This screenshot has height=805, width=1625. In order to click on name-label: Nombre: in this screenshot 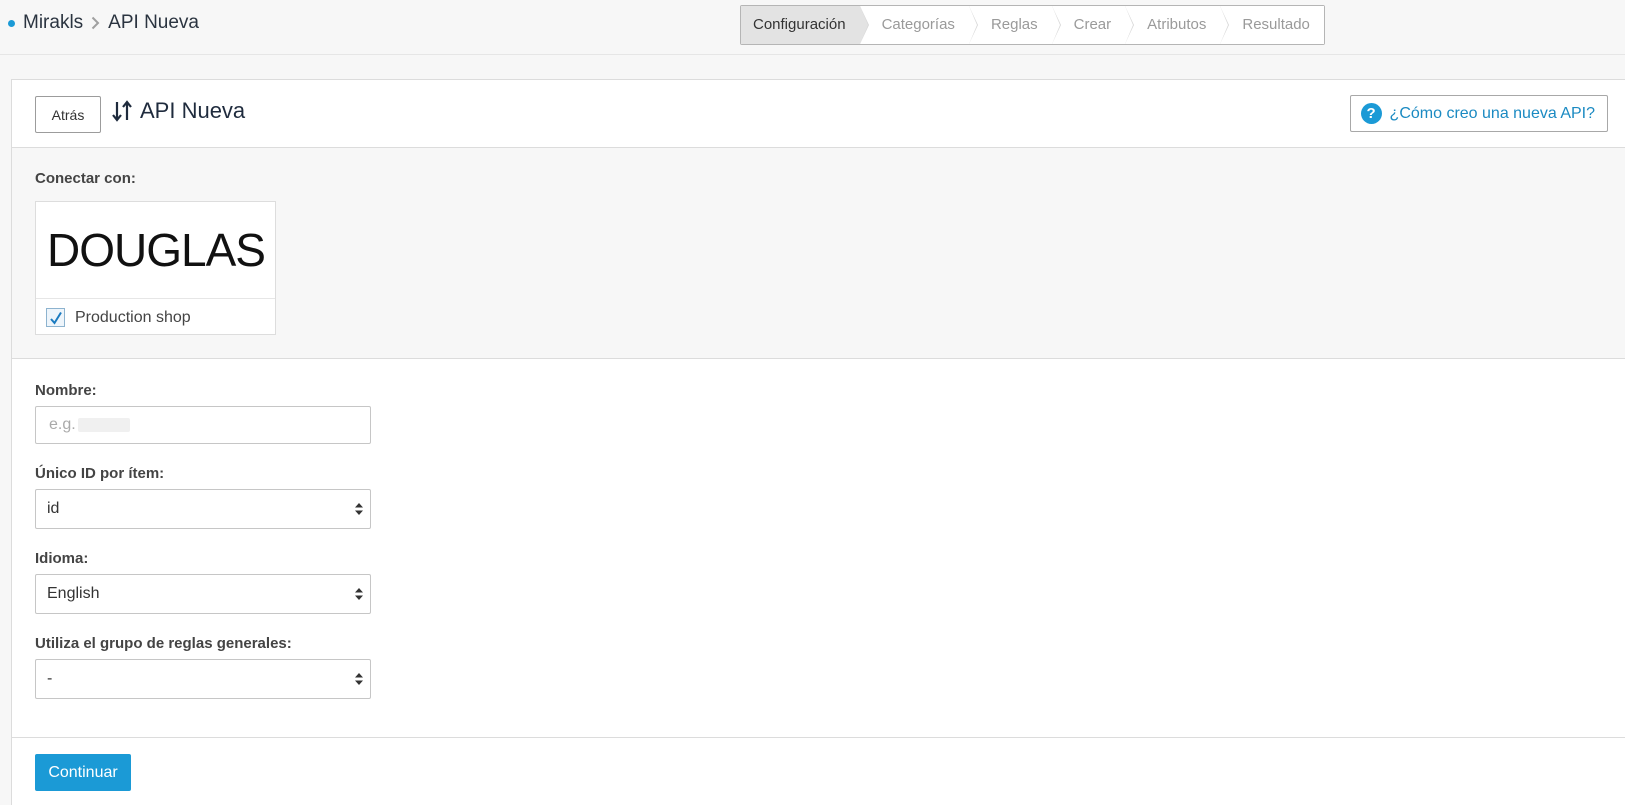, I will do `click(66, 390)`.